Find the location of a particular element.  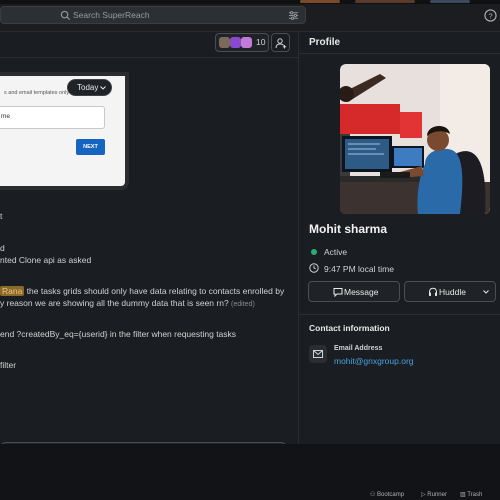

date-divider-label: Today is located at coordinates (88, 87).